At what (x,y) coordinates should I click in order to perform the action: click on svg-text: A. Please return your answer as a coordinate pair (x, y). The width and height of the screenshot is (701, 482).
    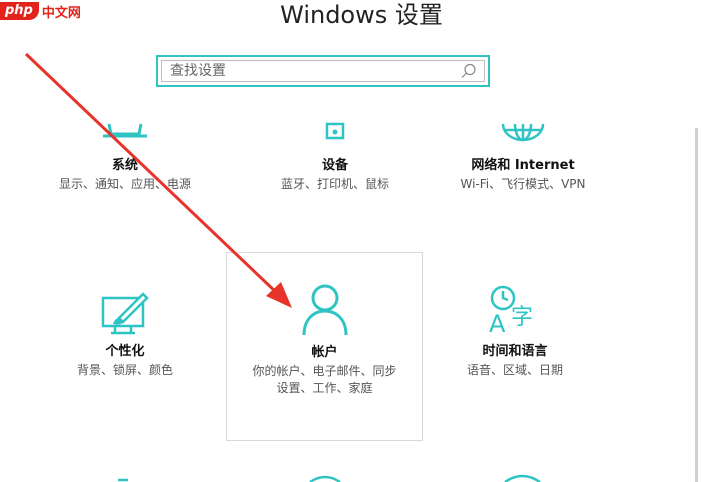
    Looking at the image, I should click on (497, 323).